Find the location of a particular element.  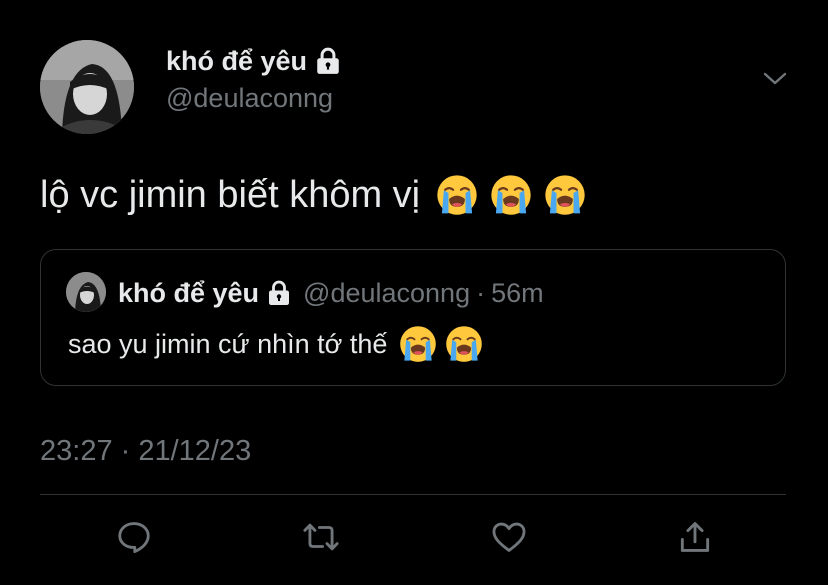

avatar is located at coordinates (87, 87).